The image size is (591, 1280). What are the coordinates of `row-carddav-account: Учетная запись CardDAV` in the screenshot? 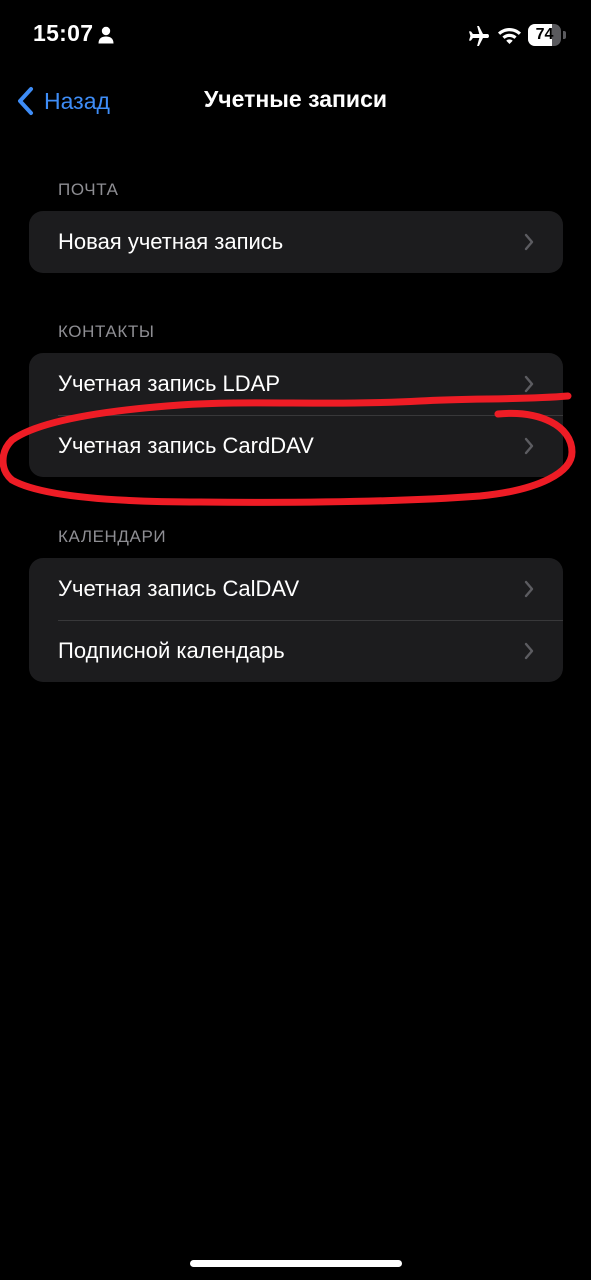 It's located at (296, 446).